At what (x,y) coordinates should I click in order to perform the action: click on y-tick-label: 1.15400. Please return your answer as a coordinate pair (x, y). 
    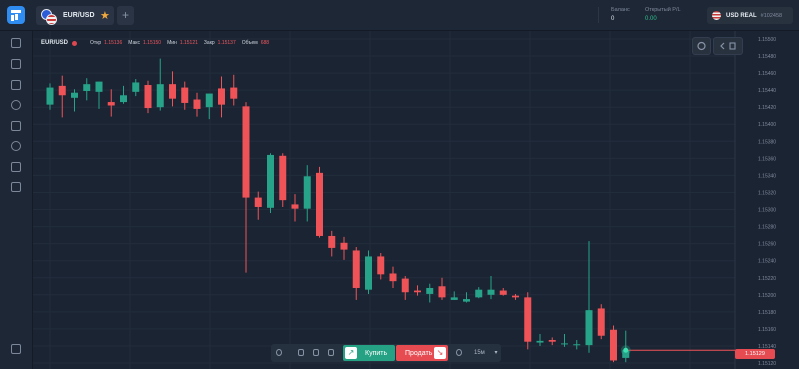
    Looking at the image, I should click on (767, 125).